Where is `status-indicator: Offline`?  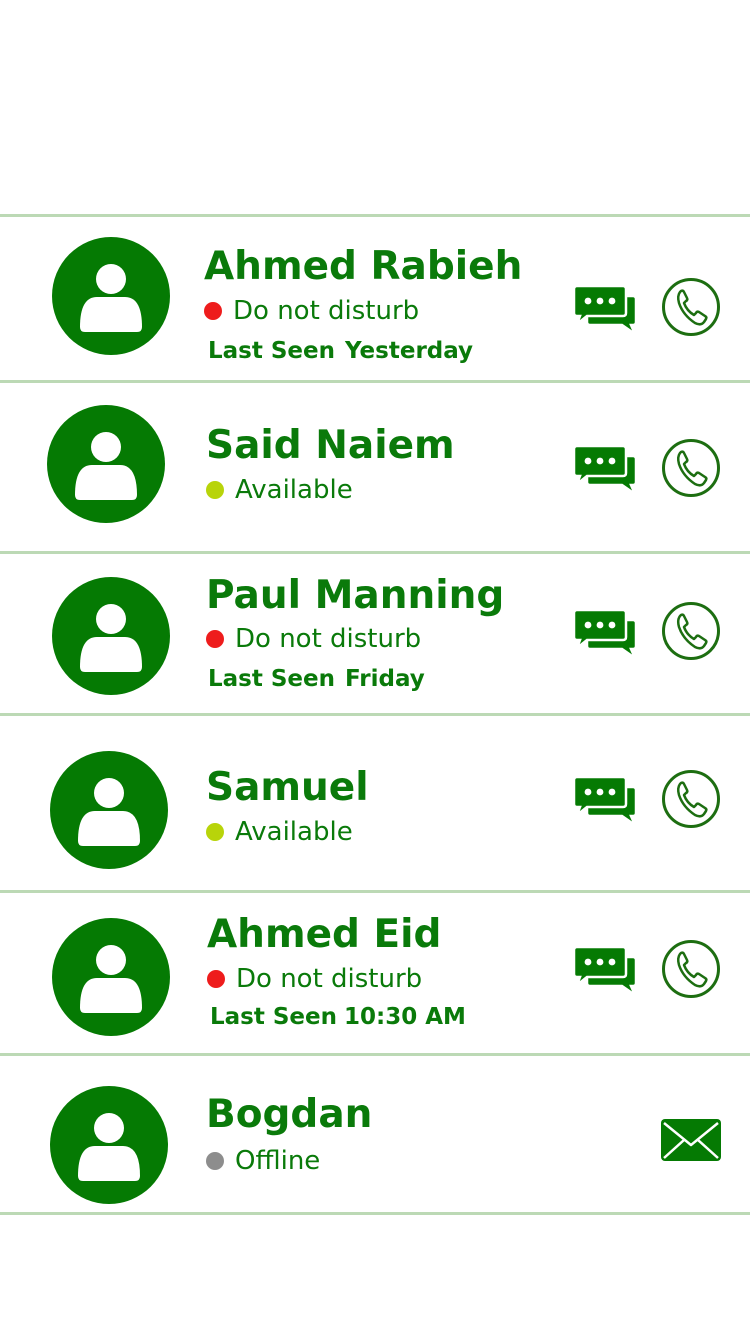
status-indicator: Offline is located at coordinates (263, 1161).